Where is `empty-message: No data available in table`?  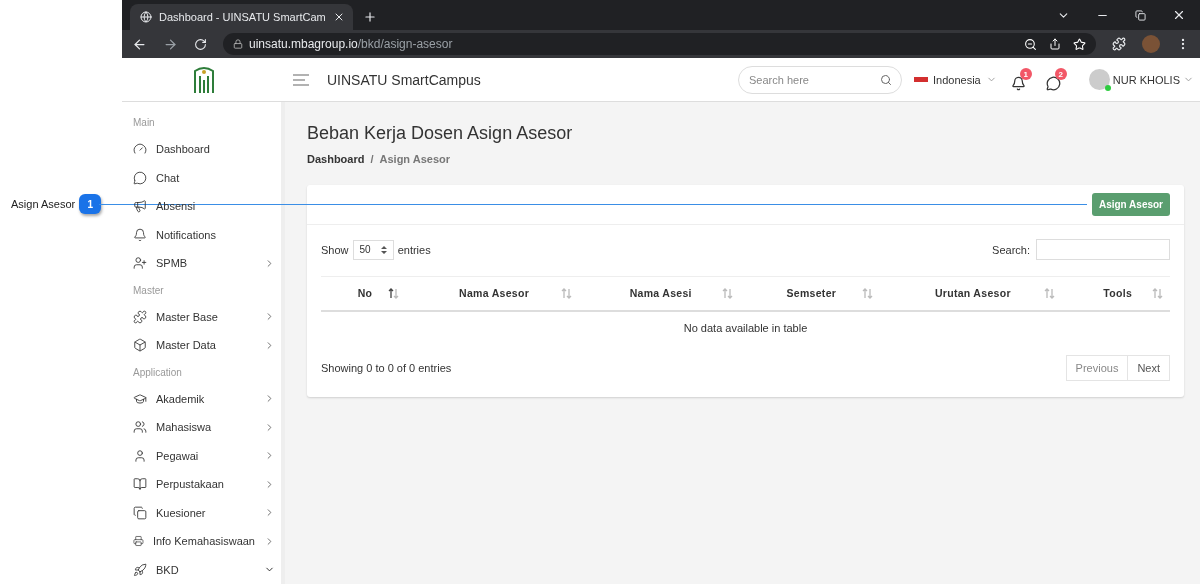 empty-message: No data available in table is located at coordinates (745, 327).